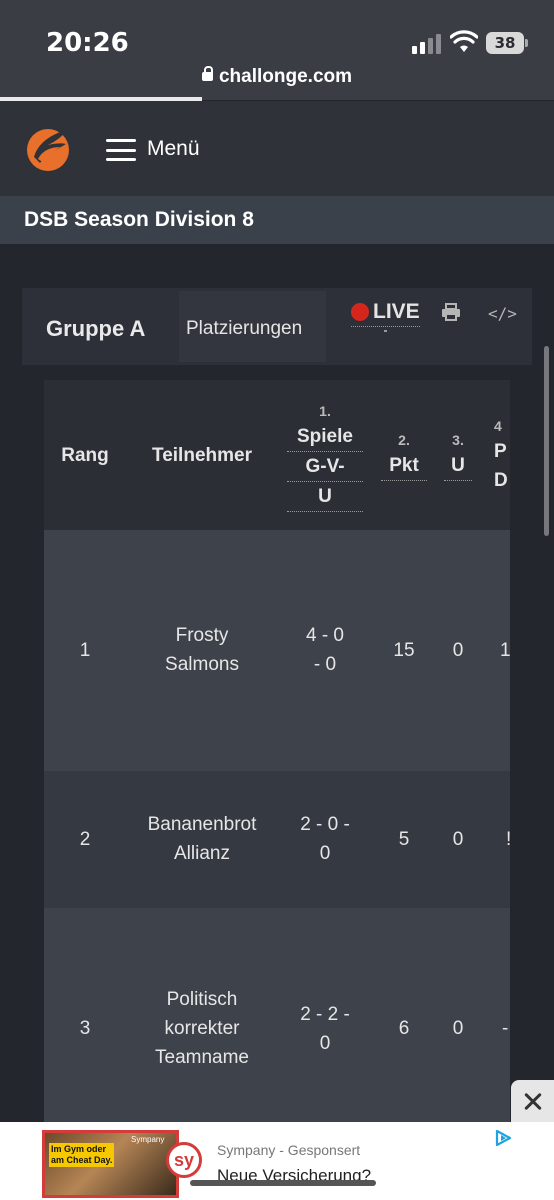  Describe the element at coordinates (502, 313) in the screenshot. I see `embed-code-icon: </>` at that location.